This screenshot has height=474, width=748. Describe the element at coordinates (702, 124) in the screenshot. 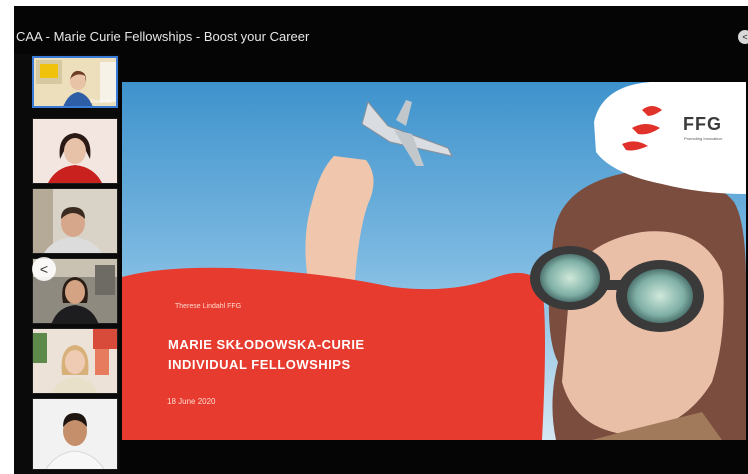

I see `ffg-logo-text: FFG` at that location.